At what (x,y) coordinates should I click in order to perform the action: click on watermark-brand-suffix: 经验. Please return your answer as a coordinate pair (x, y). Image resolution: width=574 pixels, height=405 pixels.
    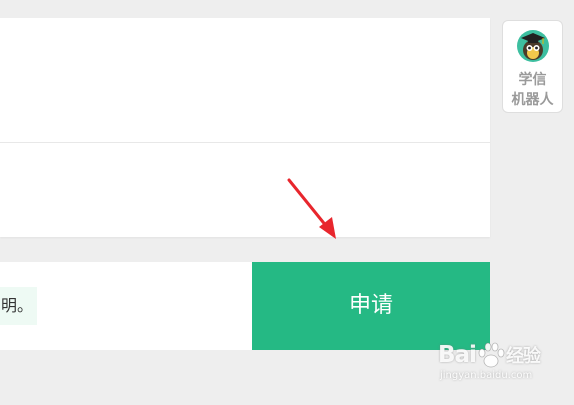
    Looking at the image, I should click on (523, 356).